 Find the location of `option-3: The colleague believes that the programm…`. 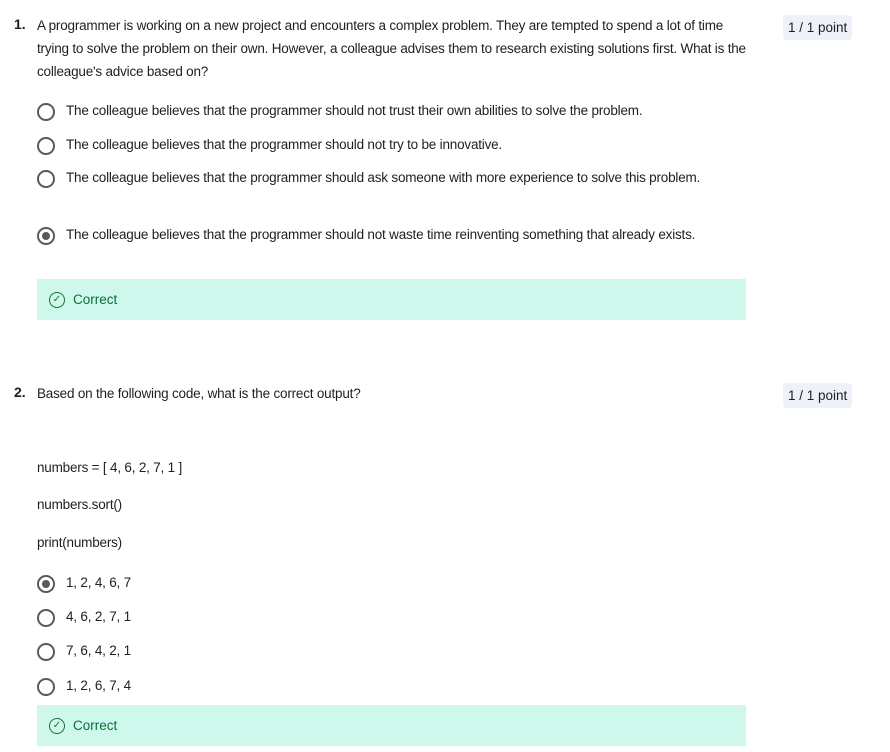

option-3: The colleague believes that the programm… is located at coordinates (376, 178).